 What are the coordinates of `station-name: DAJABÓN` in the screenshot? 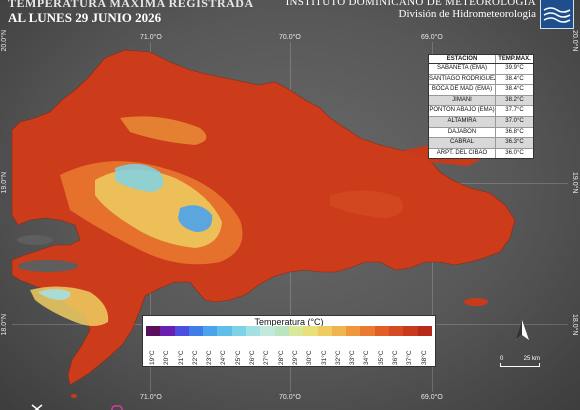 It's located at (462, 132).